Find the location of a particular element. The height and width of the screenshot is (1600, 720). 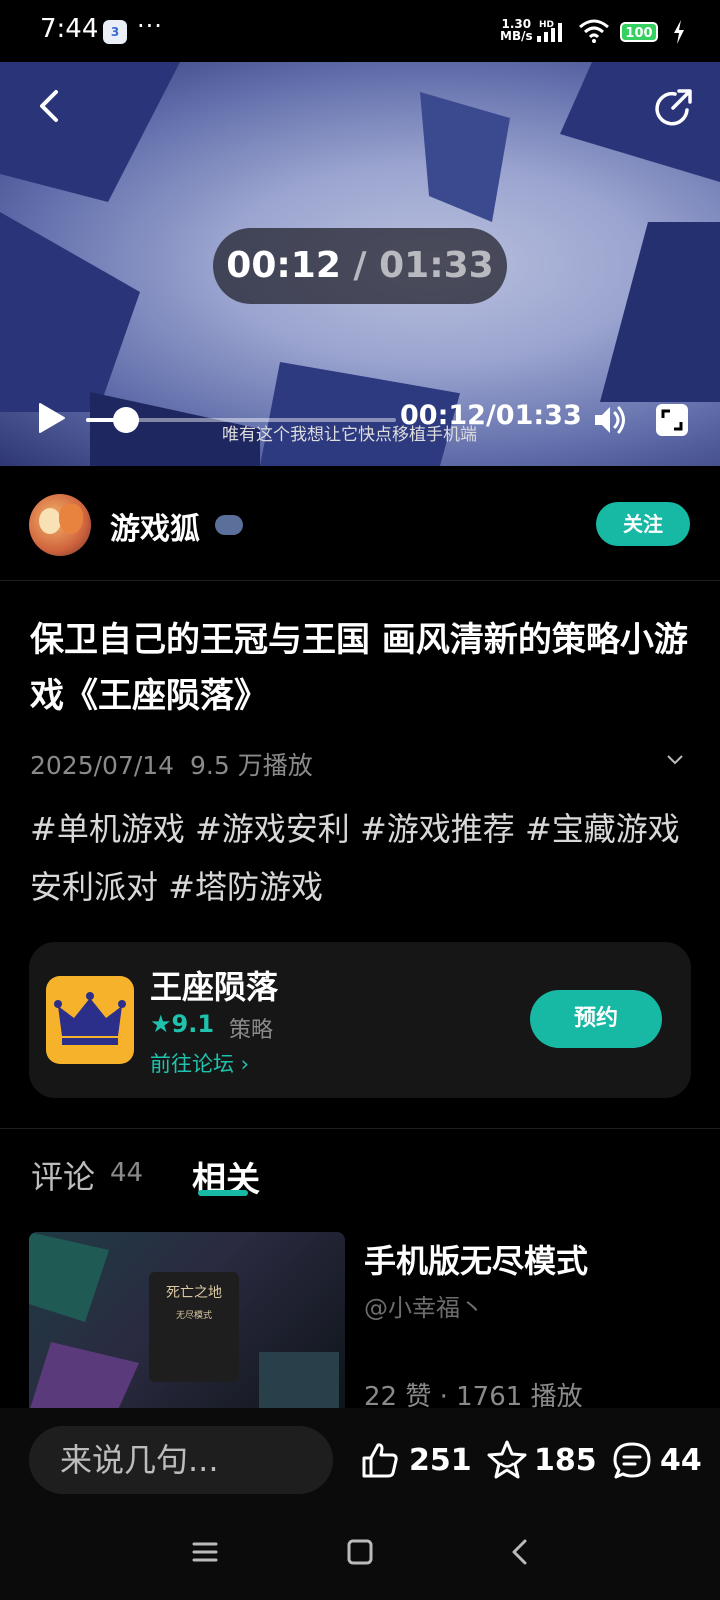

video-time: 00:12/01:33 is located at coordinates (491, 415).